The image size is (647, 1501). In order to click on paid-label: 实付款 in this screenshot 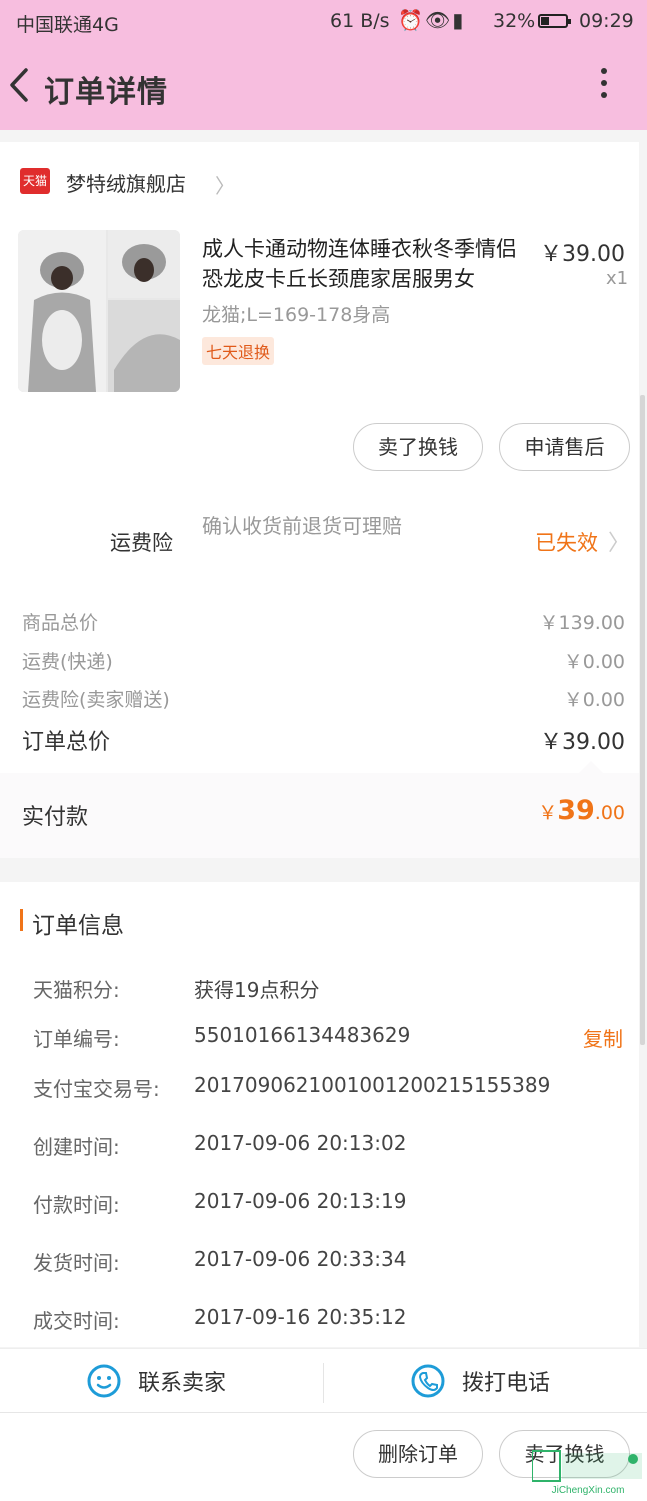, I will do `click(55, 817)`.